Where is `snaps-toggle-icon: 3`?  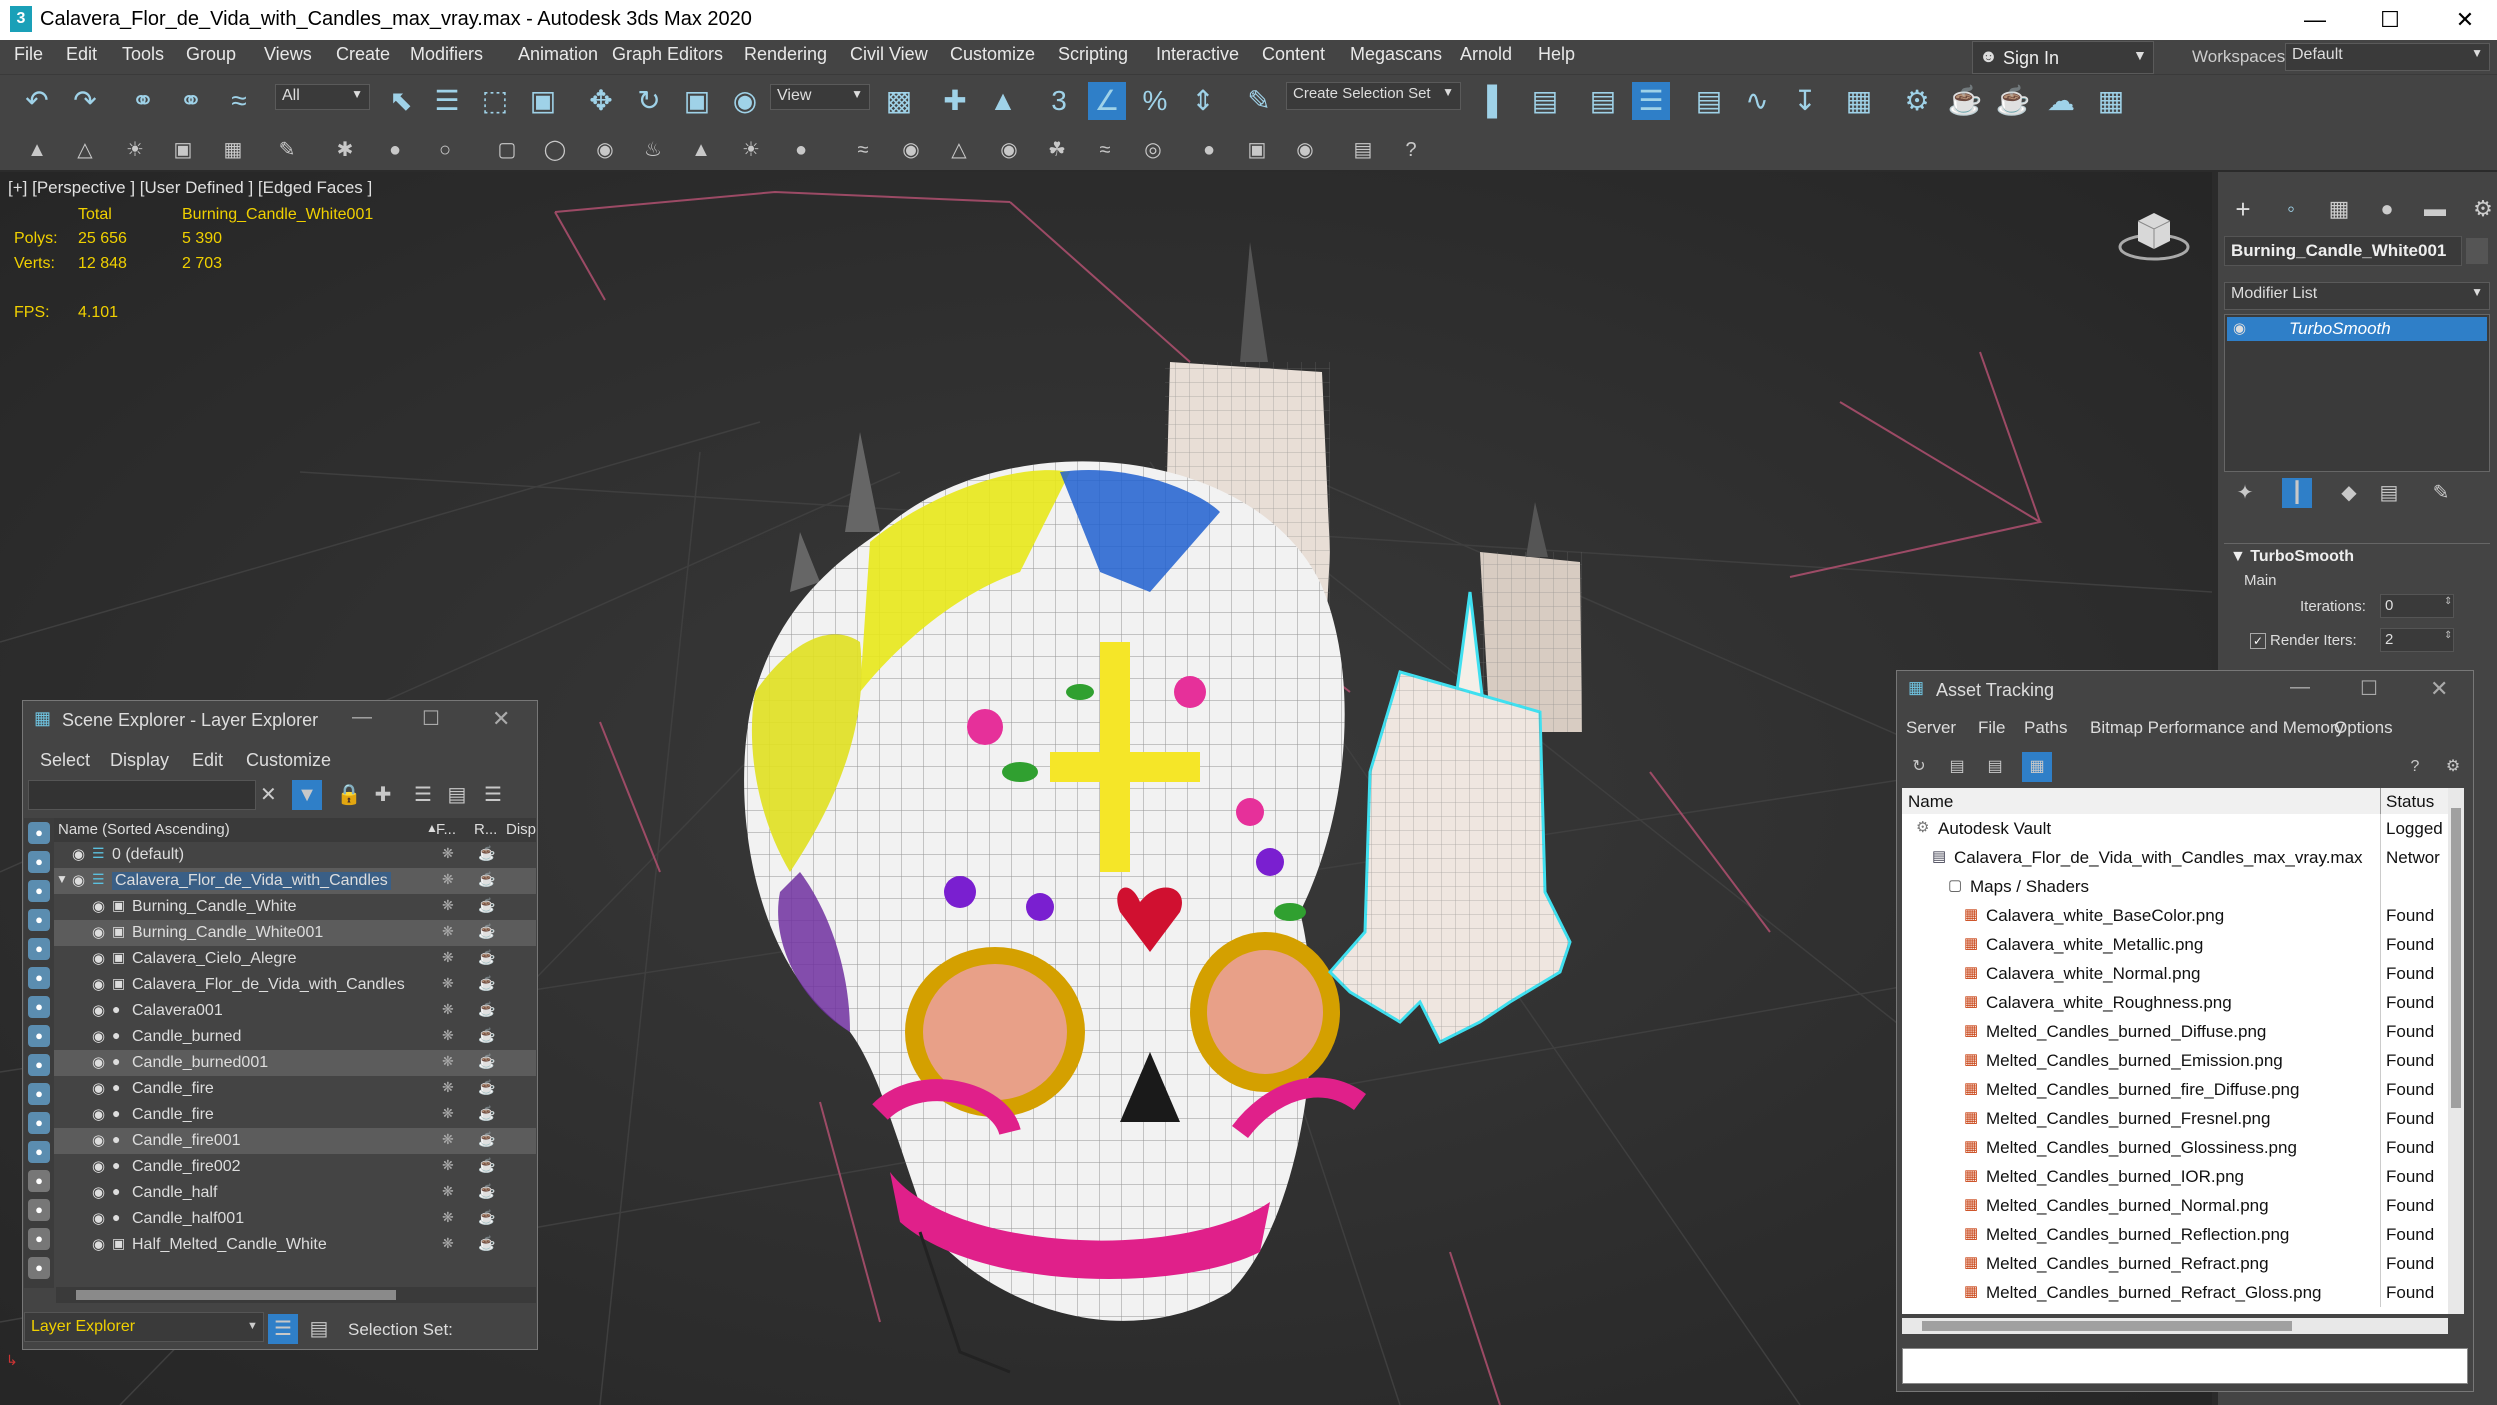
snaps-toggle-icon: 3 is located at coordinates (1059, 101).